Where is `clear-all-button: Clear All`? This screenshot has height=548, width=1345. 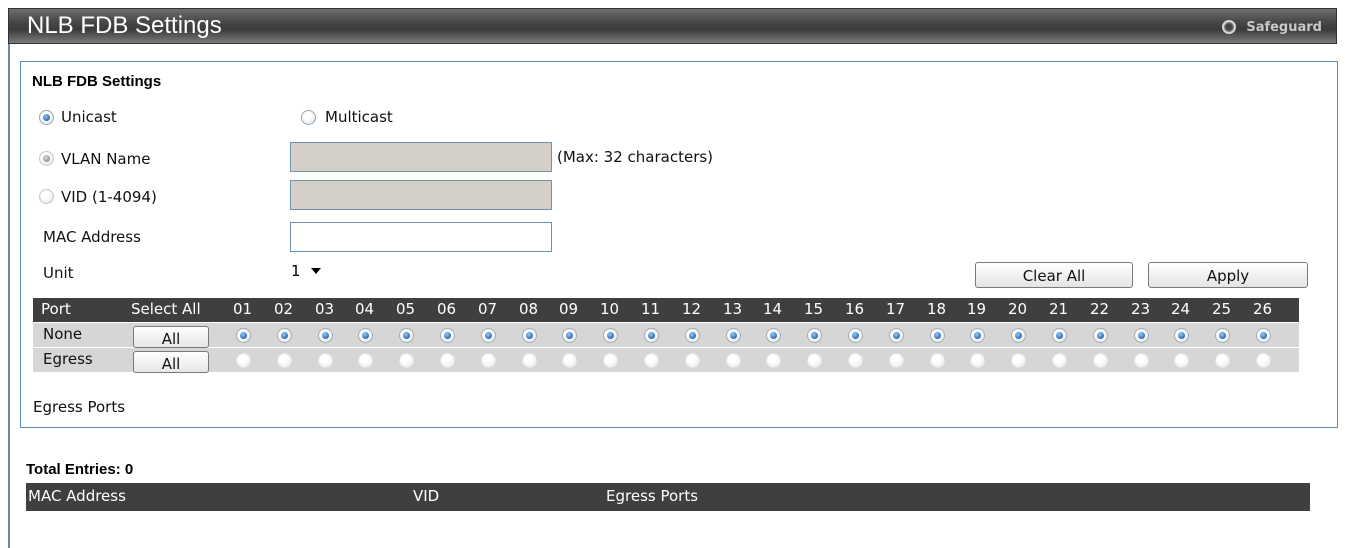 clear-all-button: Clear All is located at coordinates (1054, 275).